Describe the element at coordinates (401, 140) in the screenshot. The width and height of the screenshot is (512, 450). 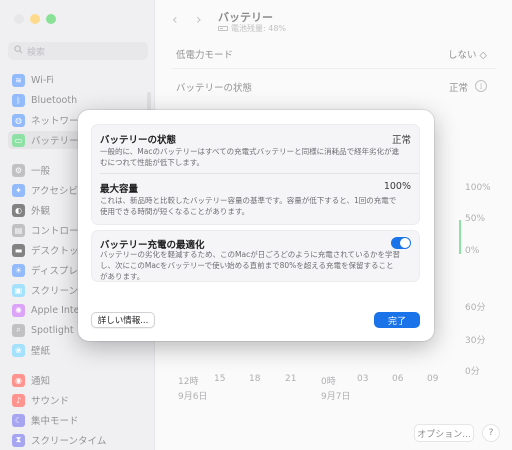
I see `health-value: 正常` at that location.